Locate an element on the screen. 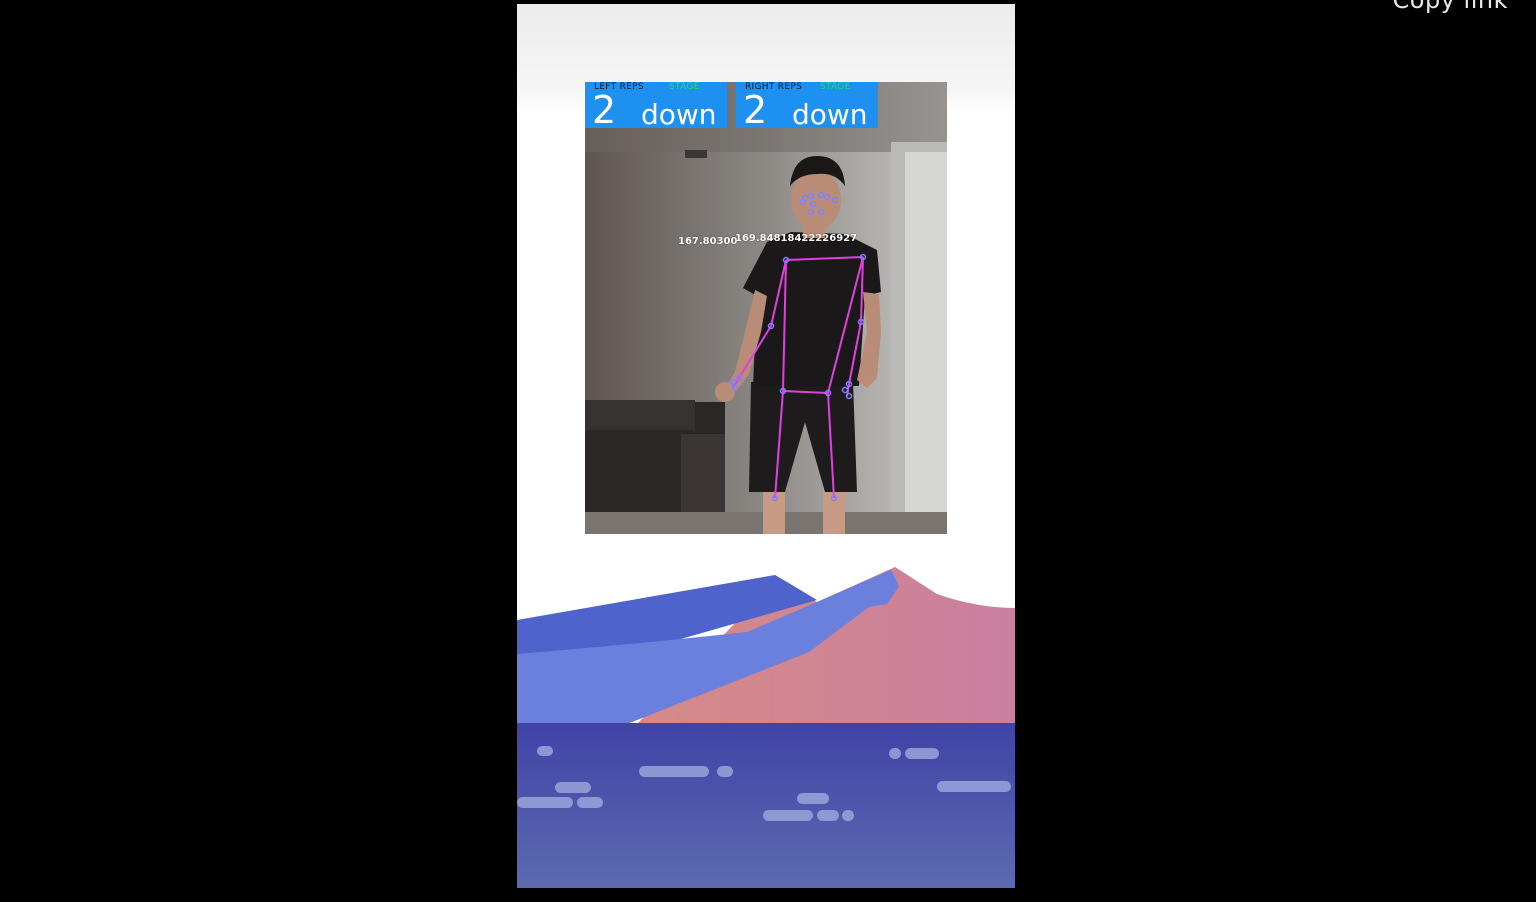 The width and height of the screenshot is (1536, 902). copy-link-button: Copy link is located at coordinates (1450, 7).